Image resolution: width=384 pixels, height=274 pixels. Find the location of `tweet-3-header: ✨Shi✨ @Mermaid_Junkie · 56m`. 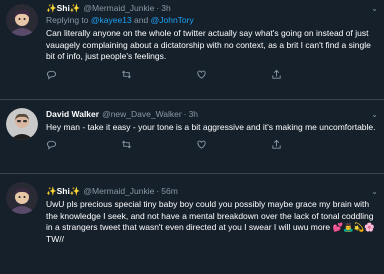

tweet-3-header: ✨Shi✨ @Mermaid_Junkie · 56m is located at coordinates (212, 191).